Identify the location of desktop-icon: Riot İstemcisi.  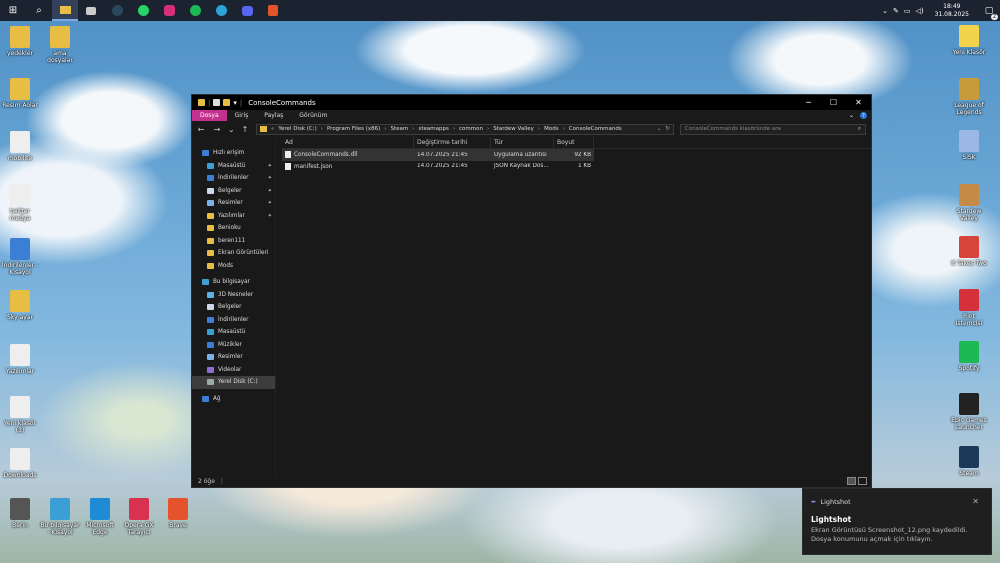
(969, 308).